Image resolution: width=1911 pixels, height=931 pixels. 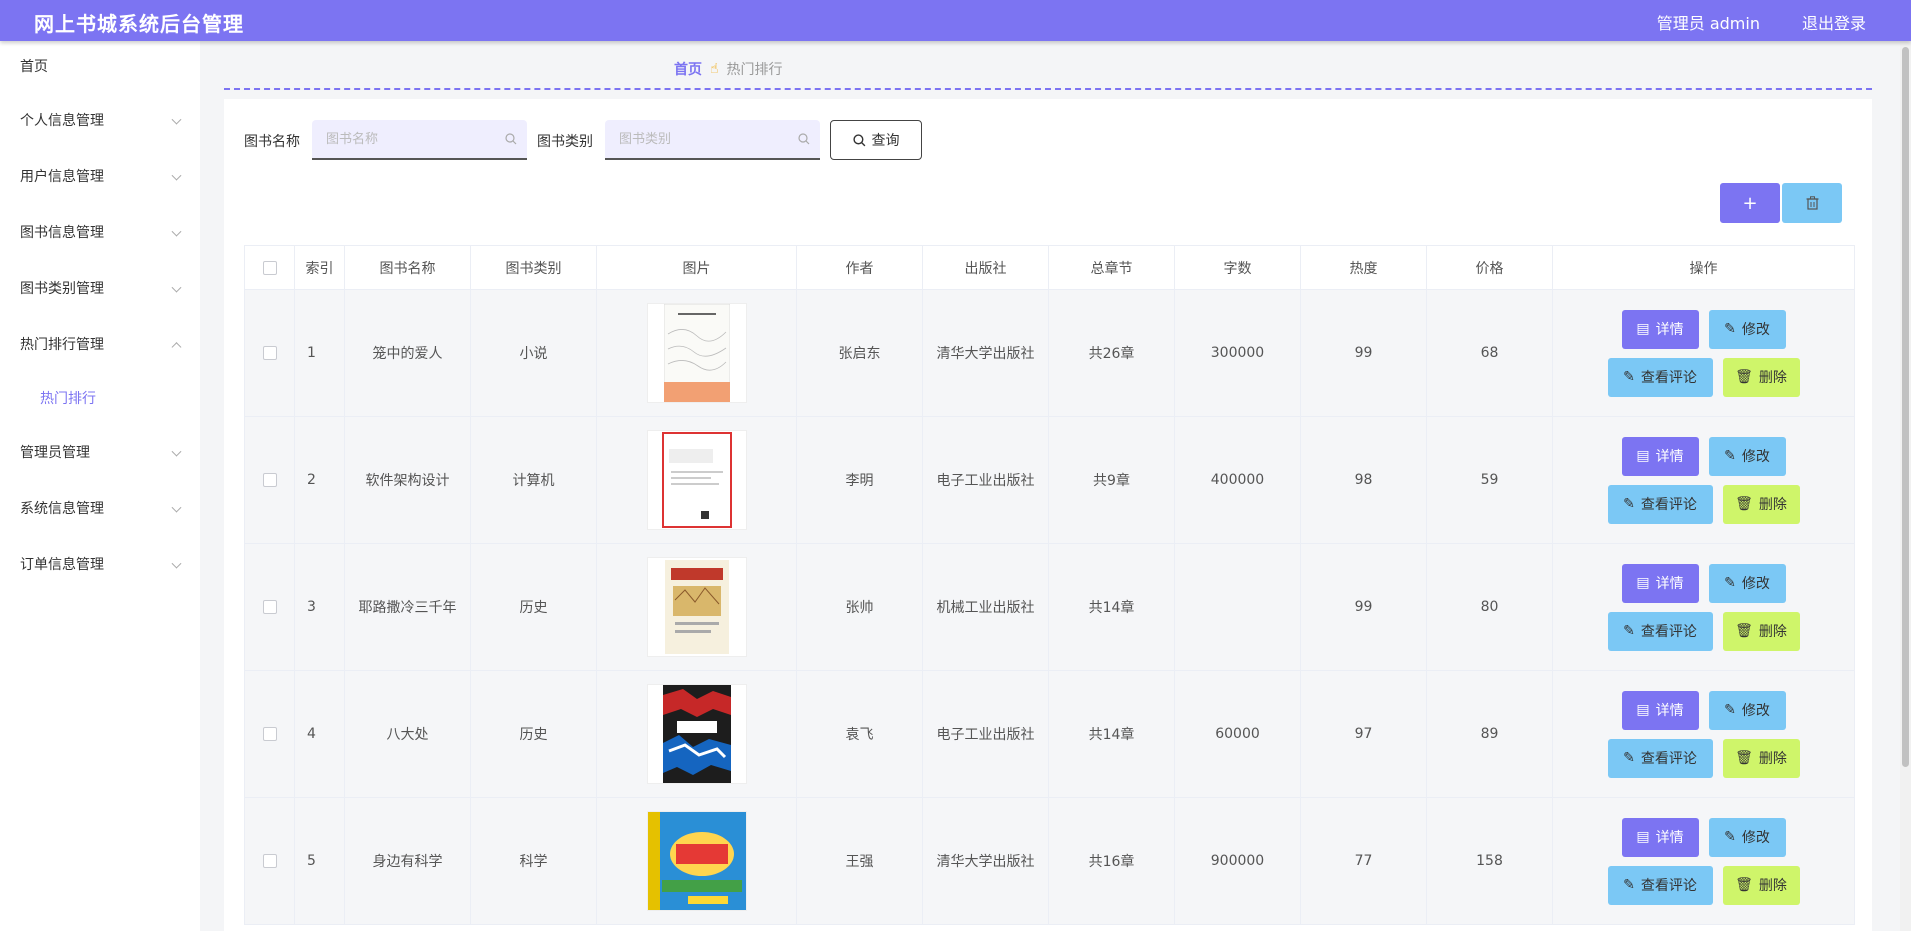 I want to click on book-name-input, so click(x=397, y=139).